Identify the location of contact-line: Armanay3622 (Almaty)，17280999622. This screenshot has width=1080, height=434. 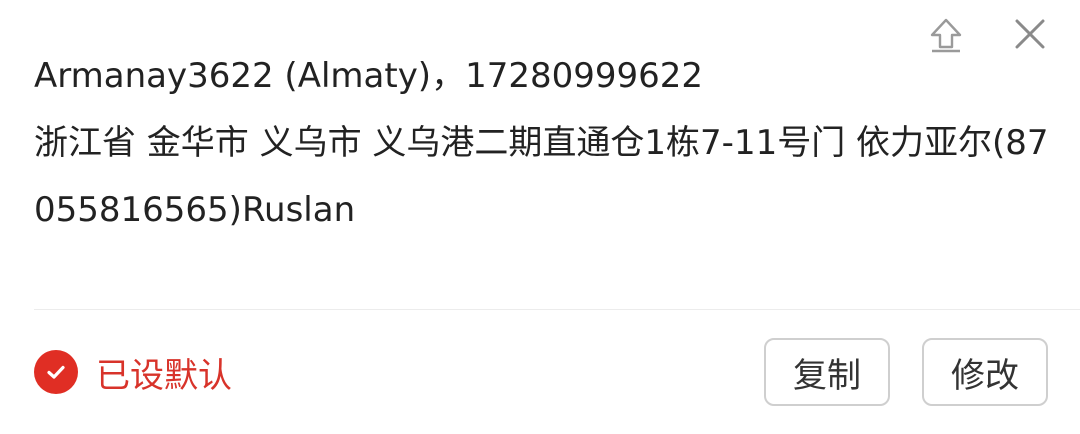
(369, 76).